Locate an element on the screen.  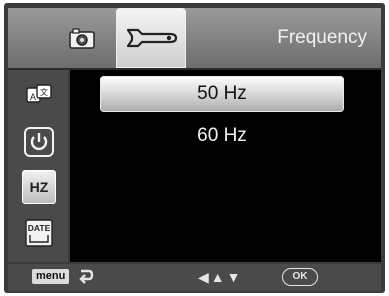
sidebar-item-date: DATE is located at coordinates (39, 233).